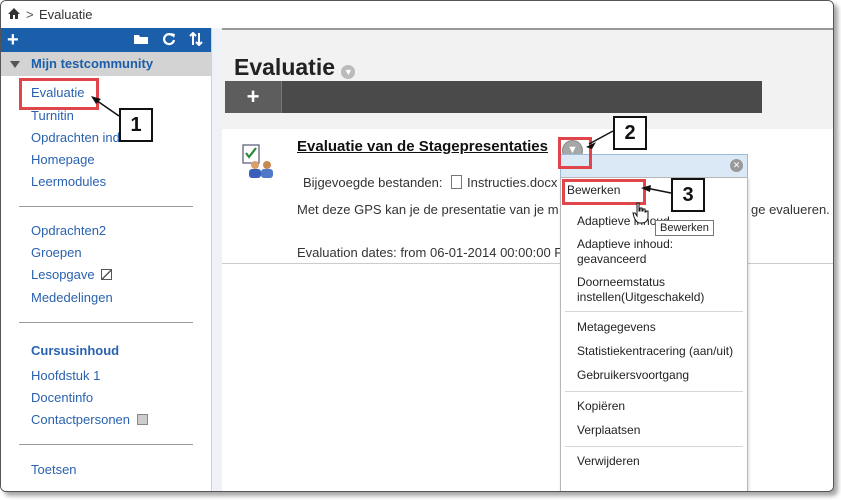  I want to click on callout-1: 1, so click(136, 125).